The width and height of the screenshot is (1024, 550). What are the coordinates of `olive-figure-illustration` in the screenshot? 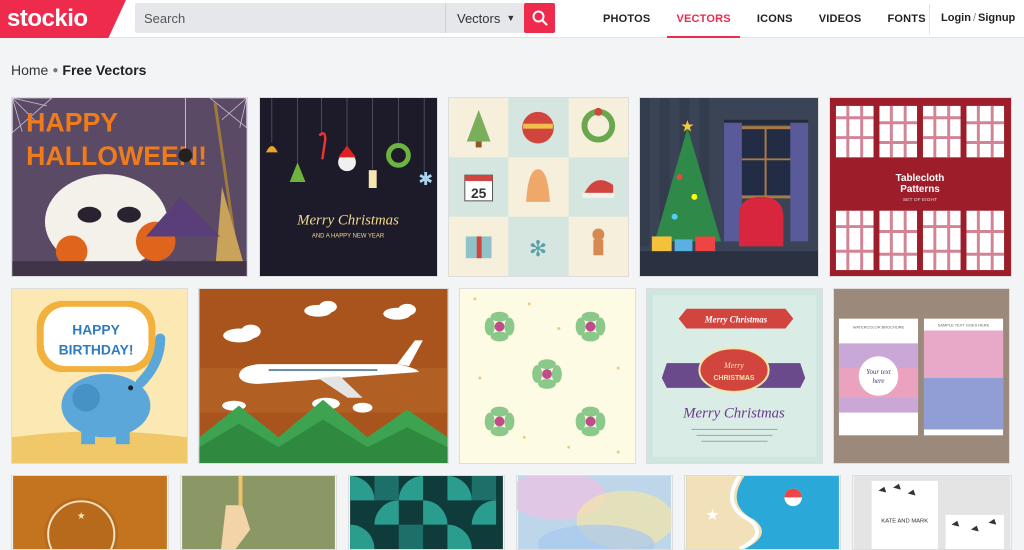 It's located at (258, 512).